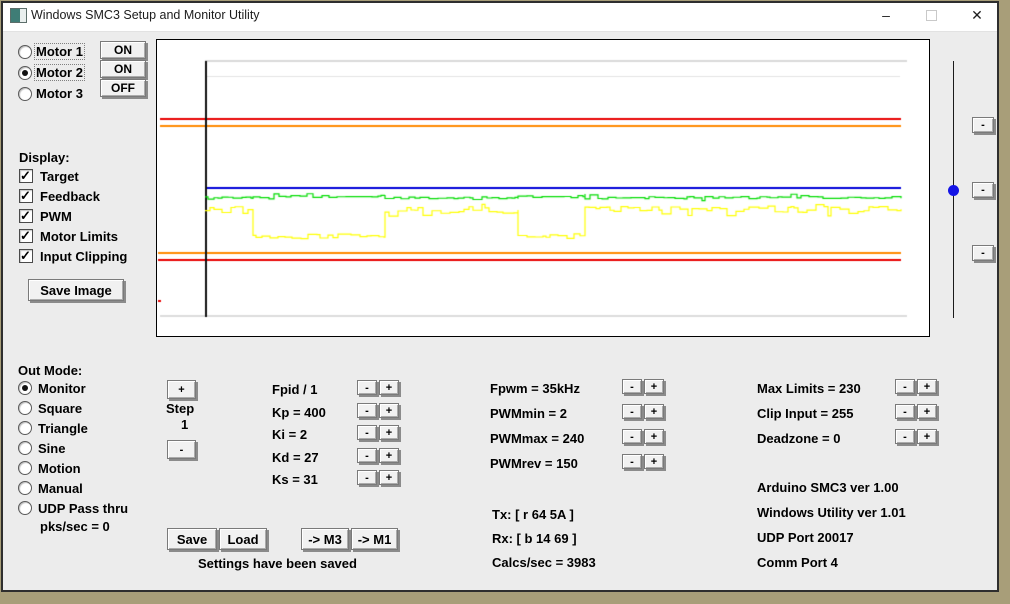 This screenshot has width=1010, height=604. What do you see at coordinates (389, 432) in the screenshot?
I see `ki-plus-button: +` at bounding box center [389, 432].